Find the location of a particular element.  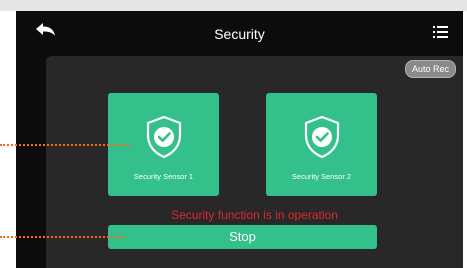

top-strip is located at coordinates (233, 5).